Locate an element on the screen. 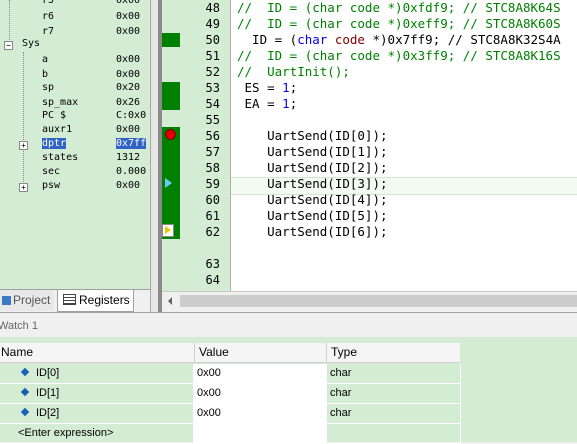  register-name: dptr is located at coordinates (54, 143).